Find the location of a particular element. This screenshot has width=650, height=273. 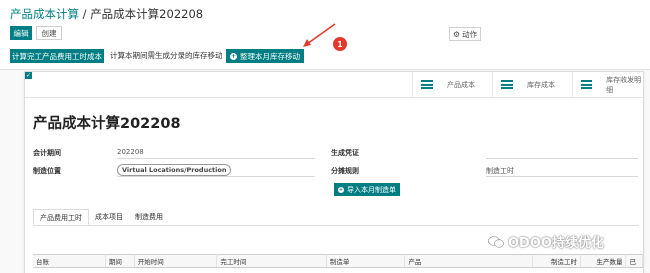

notebook-tabs: 产品费用工时 成本项目 制造费用 is located at coordinates (101, 217).